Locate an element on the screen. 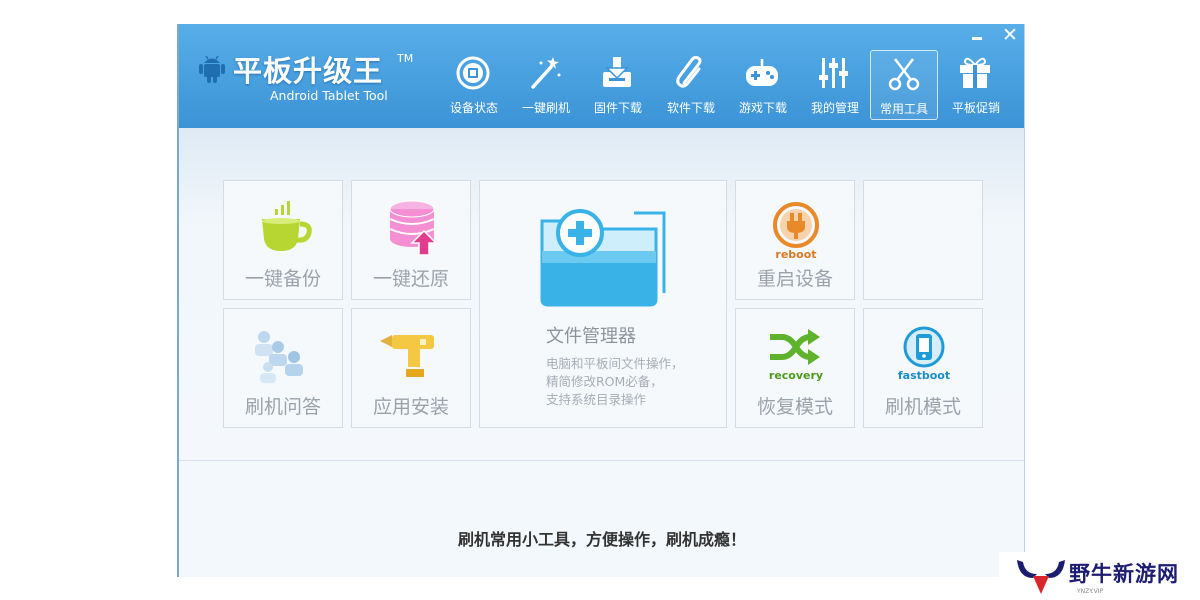 The height and width of the screenshot is (600, 1200). tool-label: 刷机模式 is located at coordinates (922, 407).